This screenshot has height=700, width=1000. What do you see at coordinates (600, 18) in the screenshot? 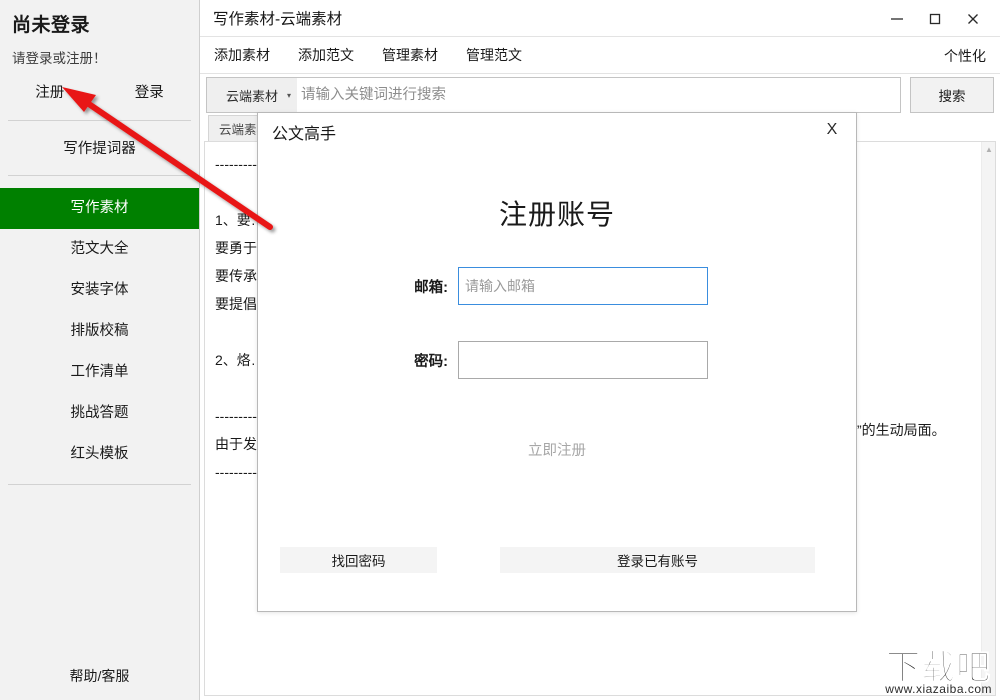
I see `title-bar: 写作素材-云端素材` at bounding box center [600, 18].